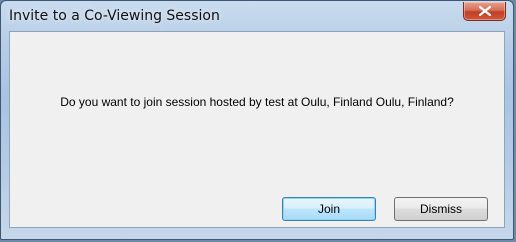 This screenshot has width=516, height=242. Describe the element at coordinates (329, 209) in the screenshot. I see `join-button: Join` at that location.